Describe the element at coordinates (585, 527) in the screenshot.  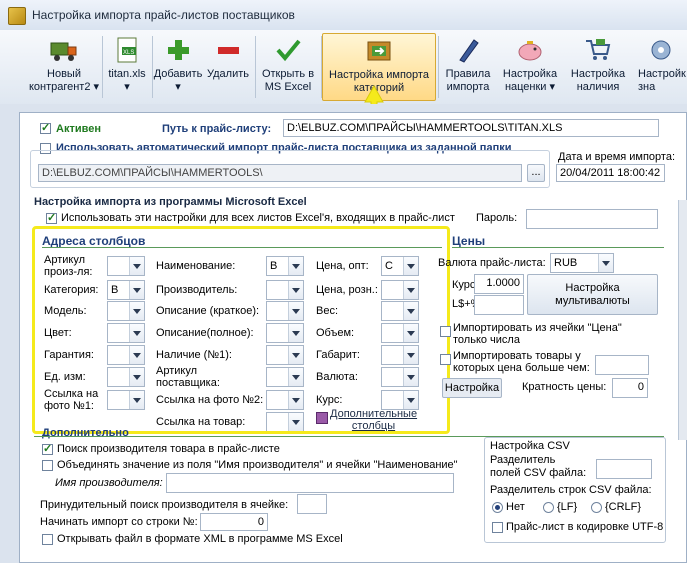
I see `utf8-label: Прайс-лист в кодировке UTF-8` at that location.